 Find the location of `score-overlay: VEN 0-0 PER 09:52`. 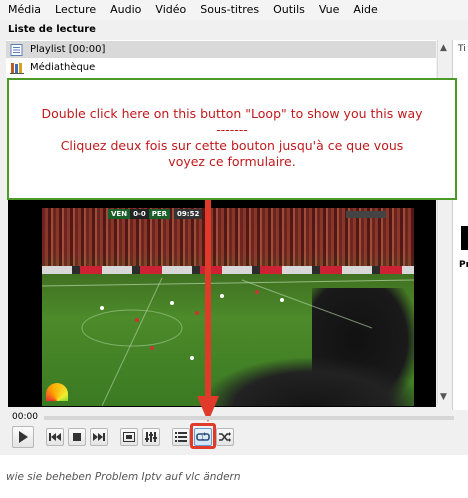

score-overlay: VEN 0-0 PER 09:52 is located at coordinates (155, 214).